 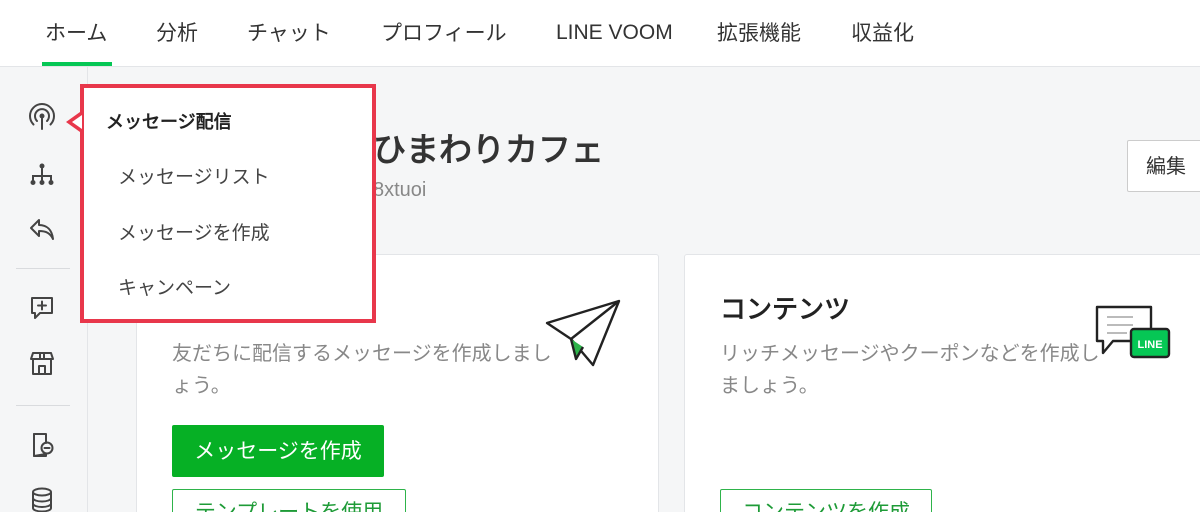 I want to click on database-icon, so click(x=42, y=498).